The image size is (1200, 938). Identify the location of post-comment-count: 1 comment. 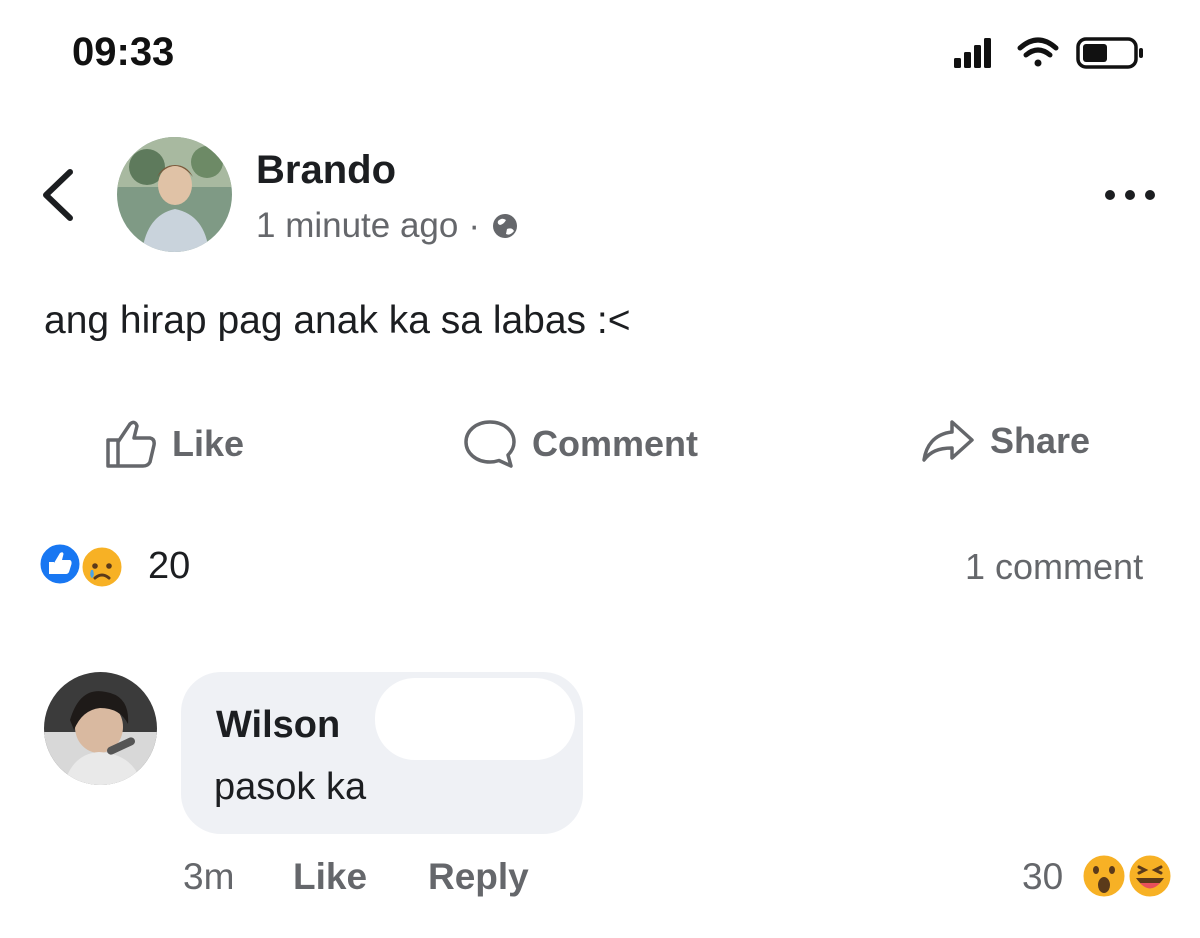
(1054, 567).